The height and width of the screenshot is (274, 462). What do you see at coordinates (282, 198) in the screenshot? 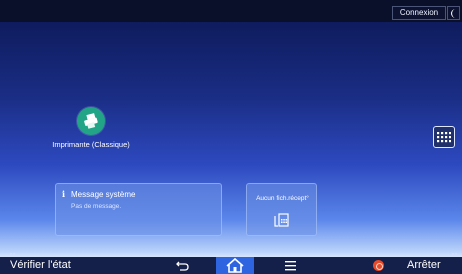
I see `fax-received-label: Aucun fich.récept°` at bounding box center [282, 198].